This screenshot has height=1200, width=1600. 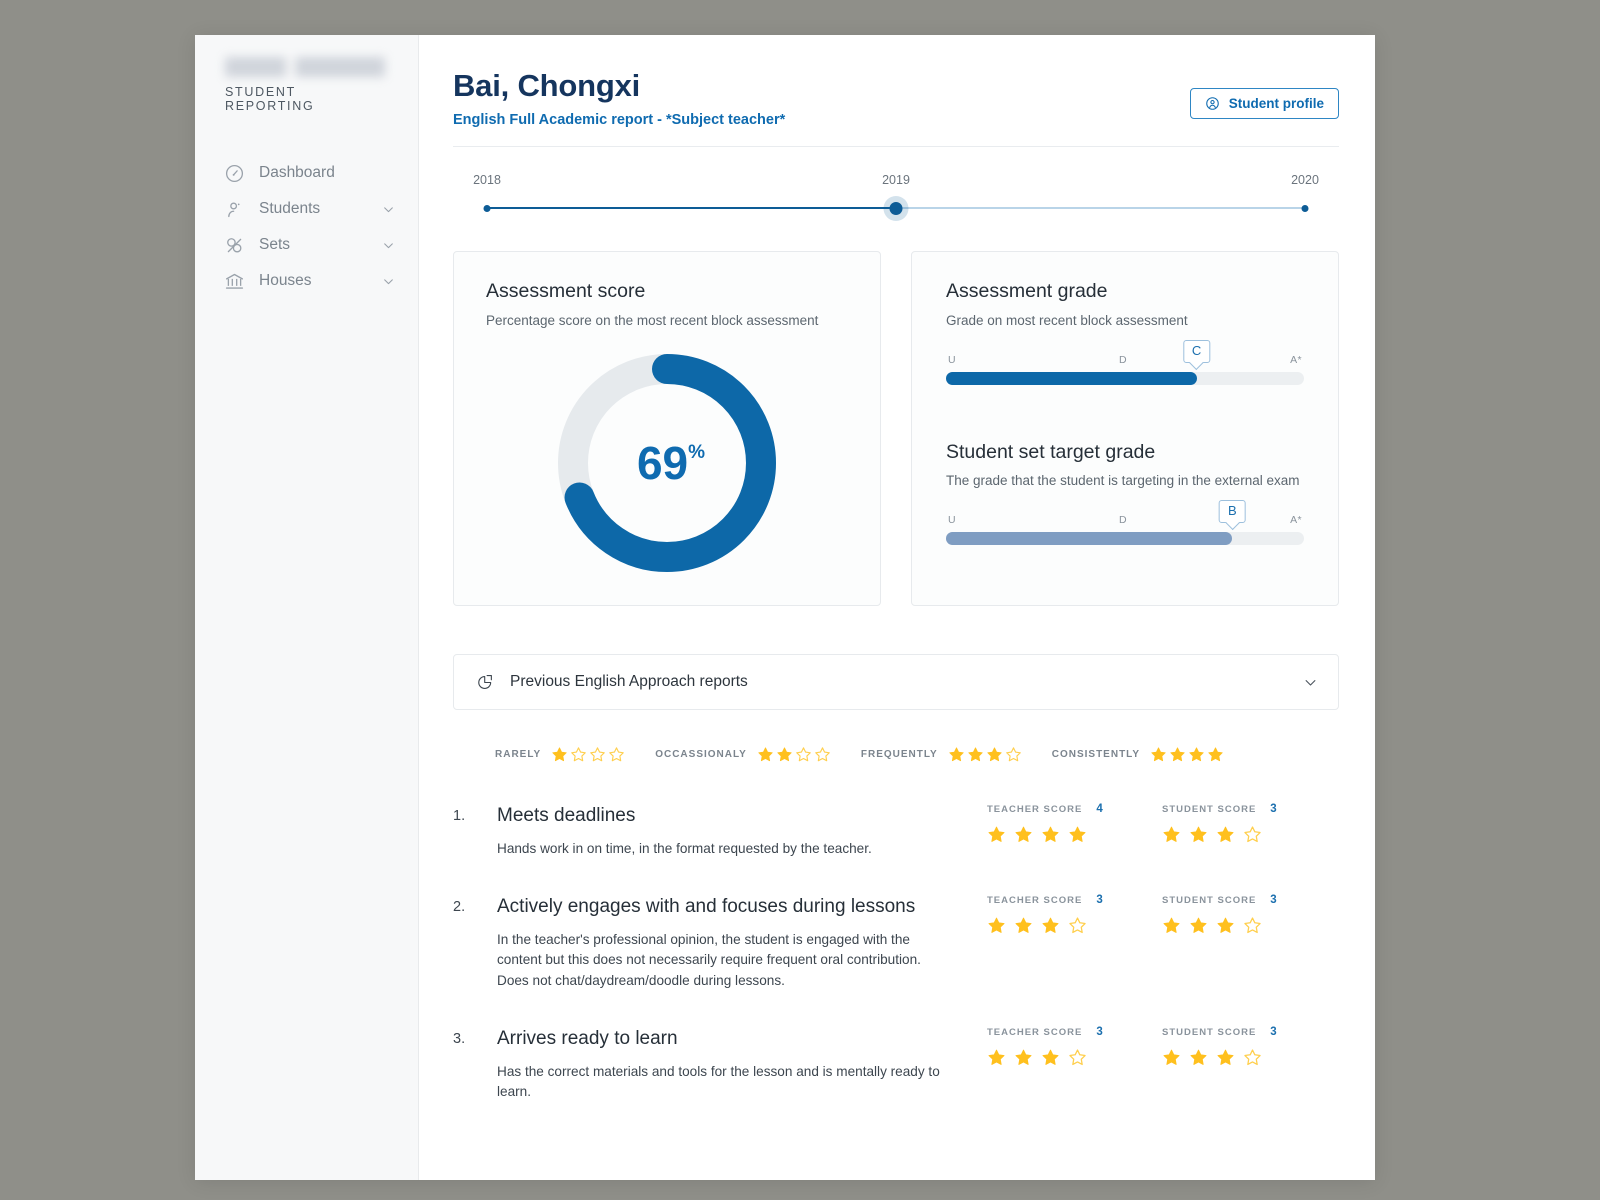 What do you see at coordinates (1144, 943) in the screenshot?
I see `criteria-scores: TEACHER SCORE 3 STUDENT SCORE 3` at bounding box center [1144, 943].